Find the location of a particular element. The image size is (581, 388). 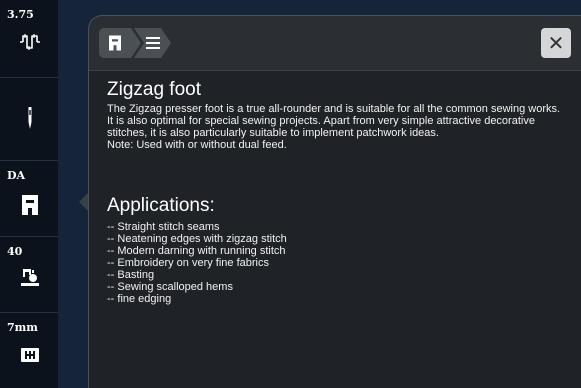

foot-pressure-value: 40 is located at coordinates (15, 251).